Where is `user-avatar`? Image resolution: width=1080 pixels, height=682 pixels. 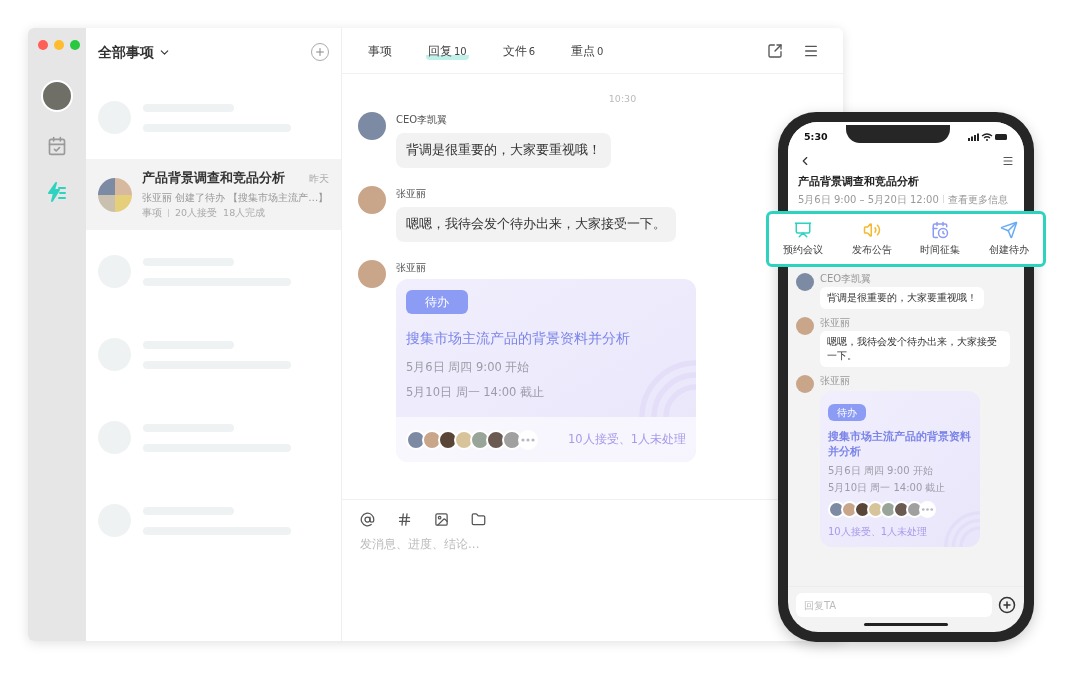
user-avatar is located at coordinates (57, 96).